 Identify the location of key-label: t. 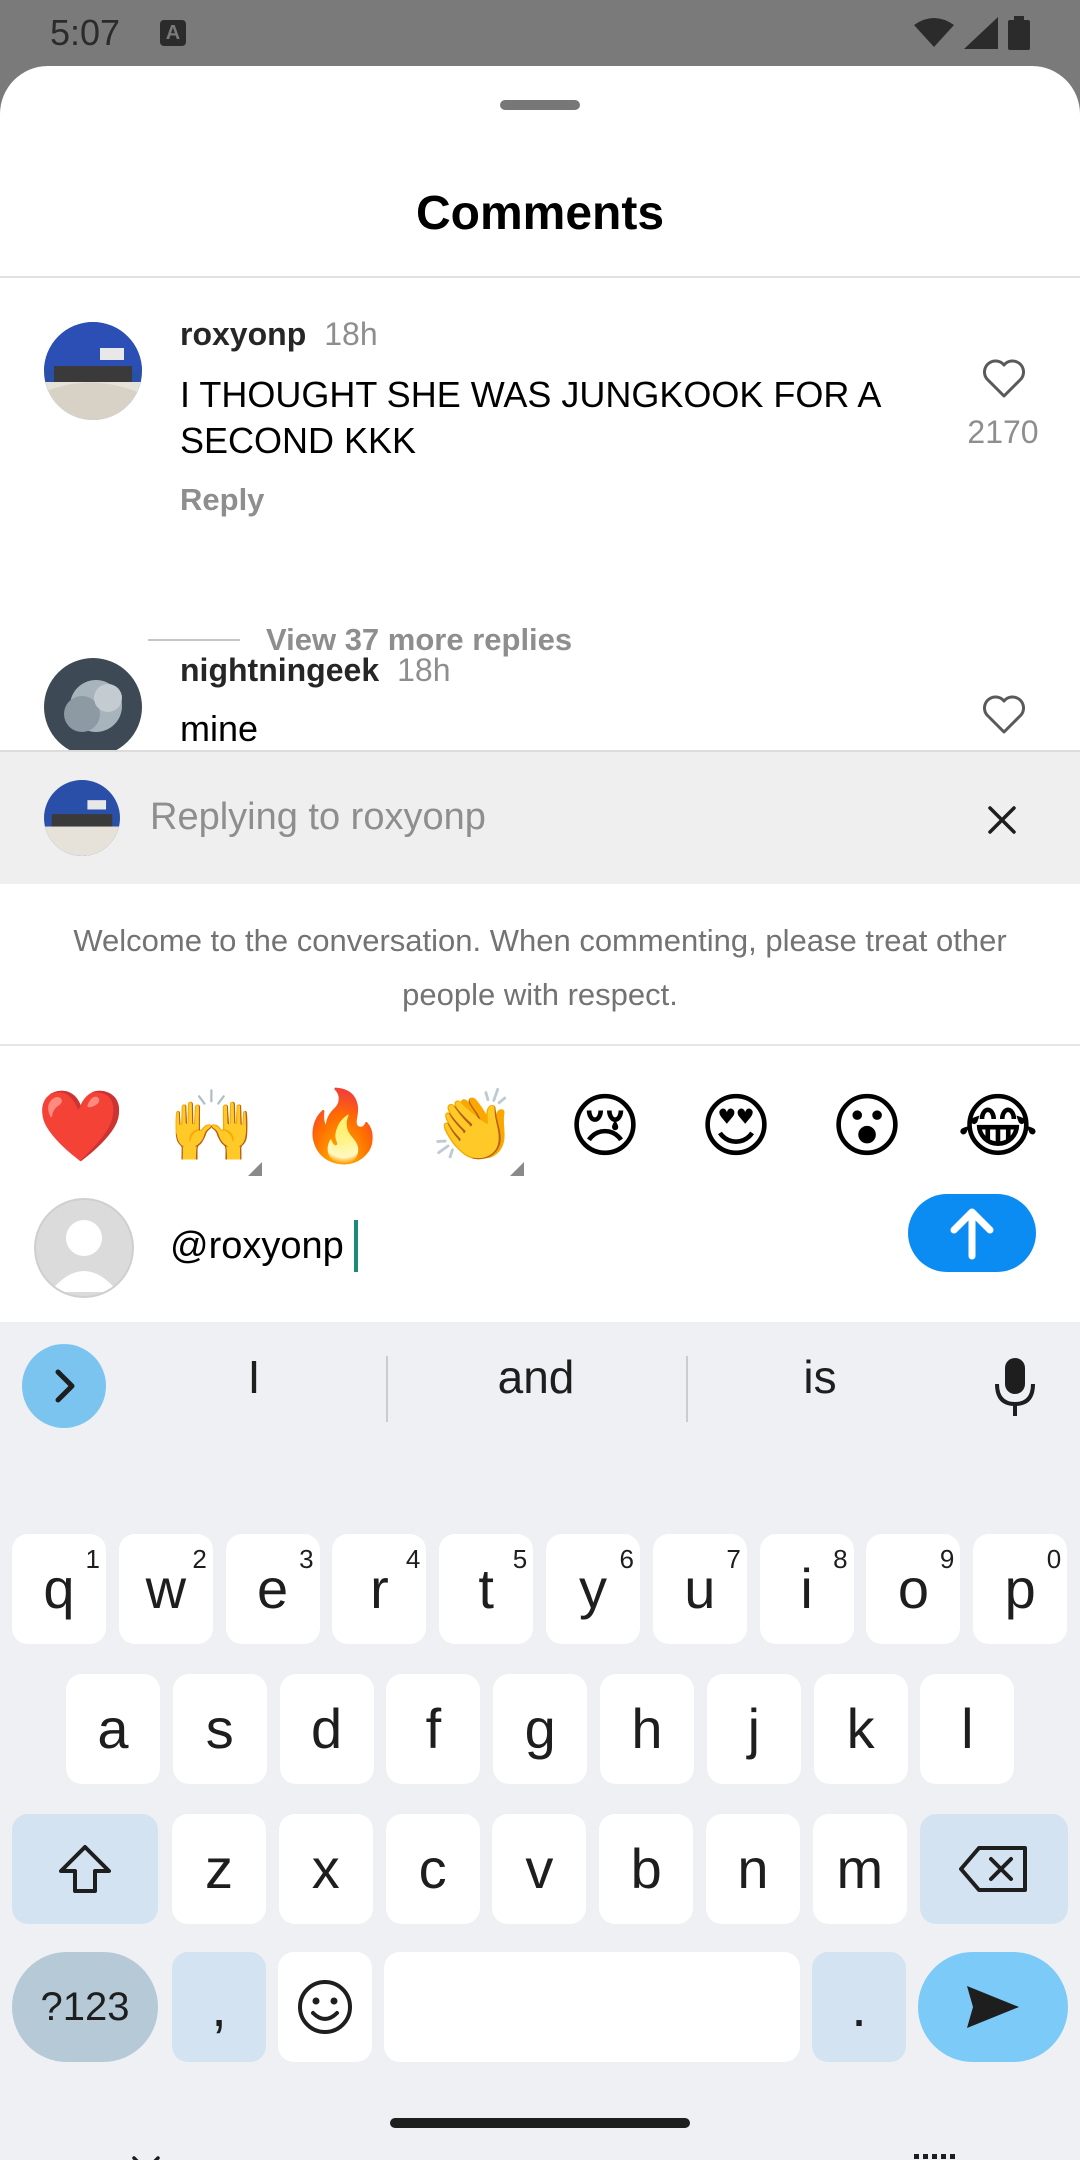
(486, 1588).